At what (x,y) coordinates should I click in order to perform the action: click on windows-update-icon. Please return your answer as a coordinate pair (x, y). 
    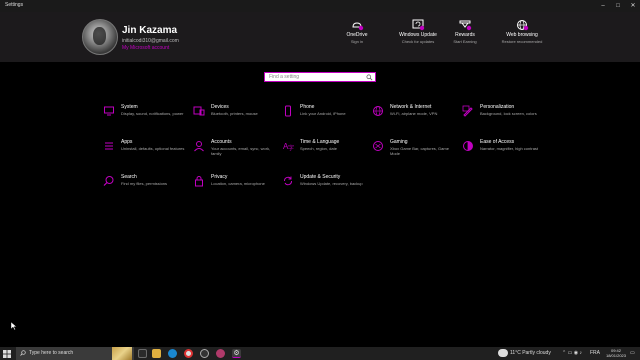
    Looking at the image, I should click on (418, 24).